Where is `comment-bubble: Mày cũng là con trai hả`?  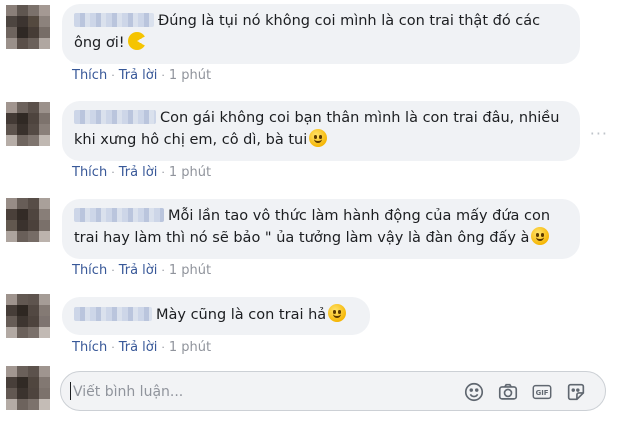
comment-bubble: Mày cũng là con trai hả is located at coordinates (216, 316).